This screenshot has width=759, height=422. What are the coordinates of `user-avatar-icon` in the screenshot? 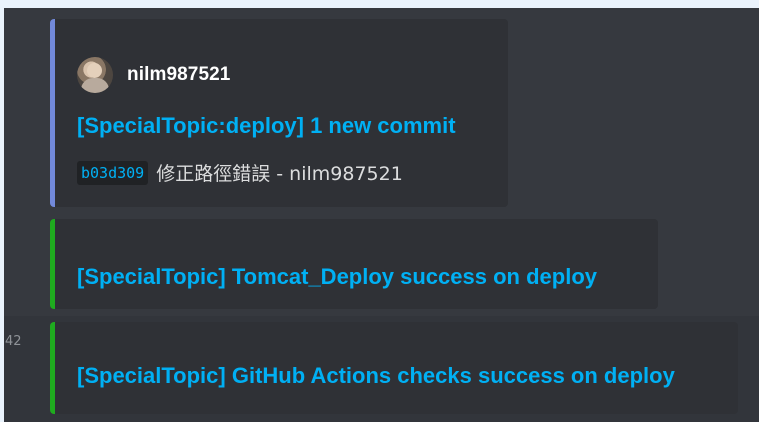 It's located at (95, 75).